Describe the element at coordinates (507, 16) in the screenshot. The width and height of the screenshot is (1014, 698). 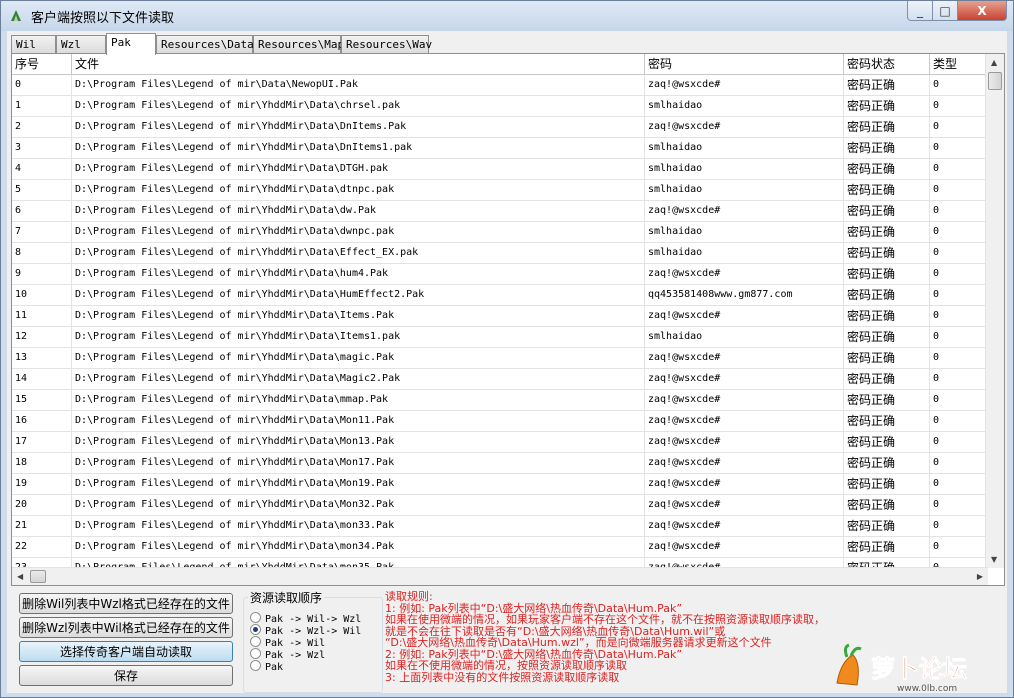
I see `title-bar: 客户端按照以下文件读取 _ □ X` at that location.